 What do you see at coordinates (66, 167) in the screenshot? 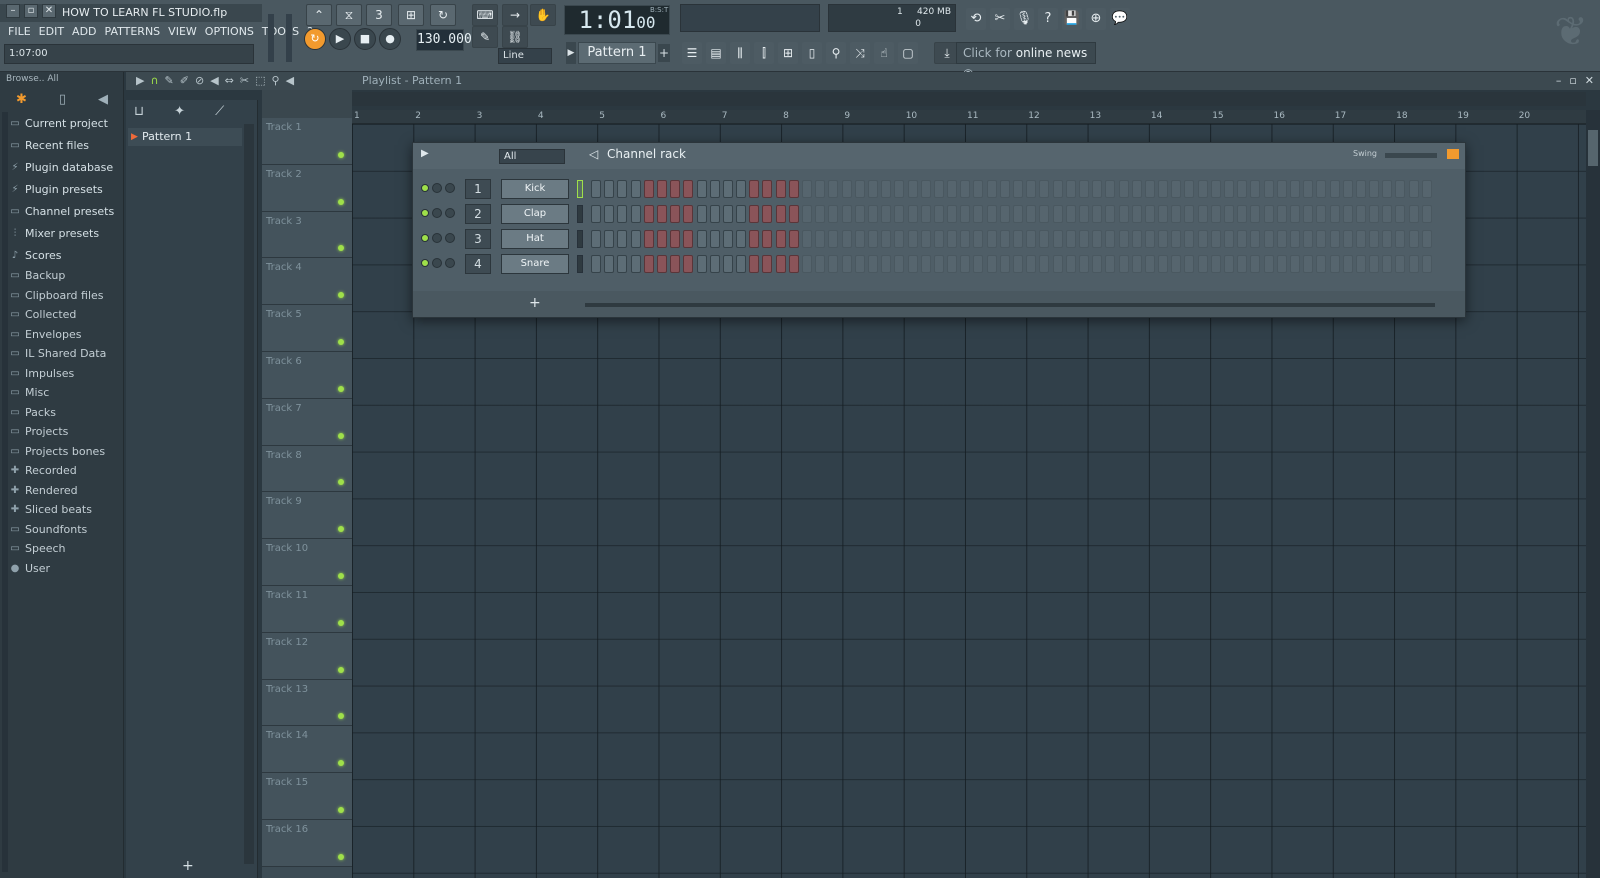
I see `browser-item: ⚡ Plugin database` at bounding box center [66, 167].